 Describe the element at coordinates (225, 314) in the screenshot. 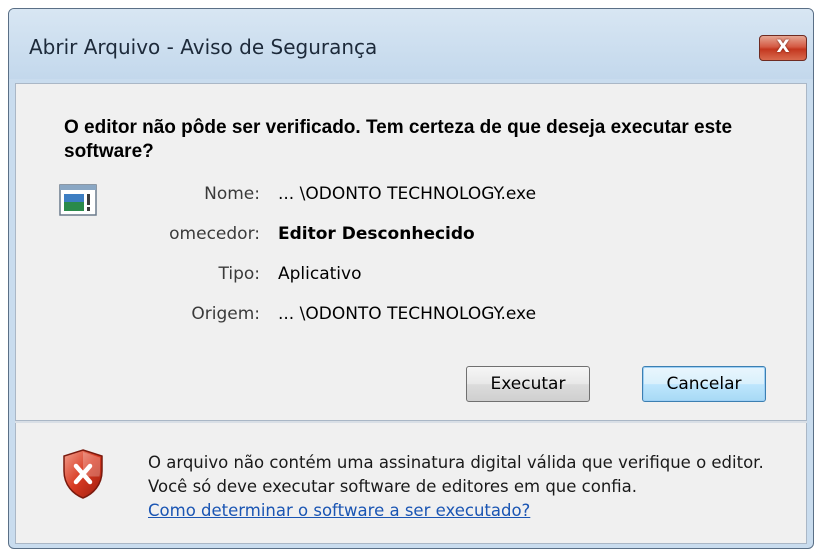

I see `origin-label: Origem:` at that location.